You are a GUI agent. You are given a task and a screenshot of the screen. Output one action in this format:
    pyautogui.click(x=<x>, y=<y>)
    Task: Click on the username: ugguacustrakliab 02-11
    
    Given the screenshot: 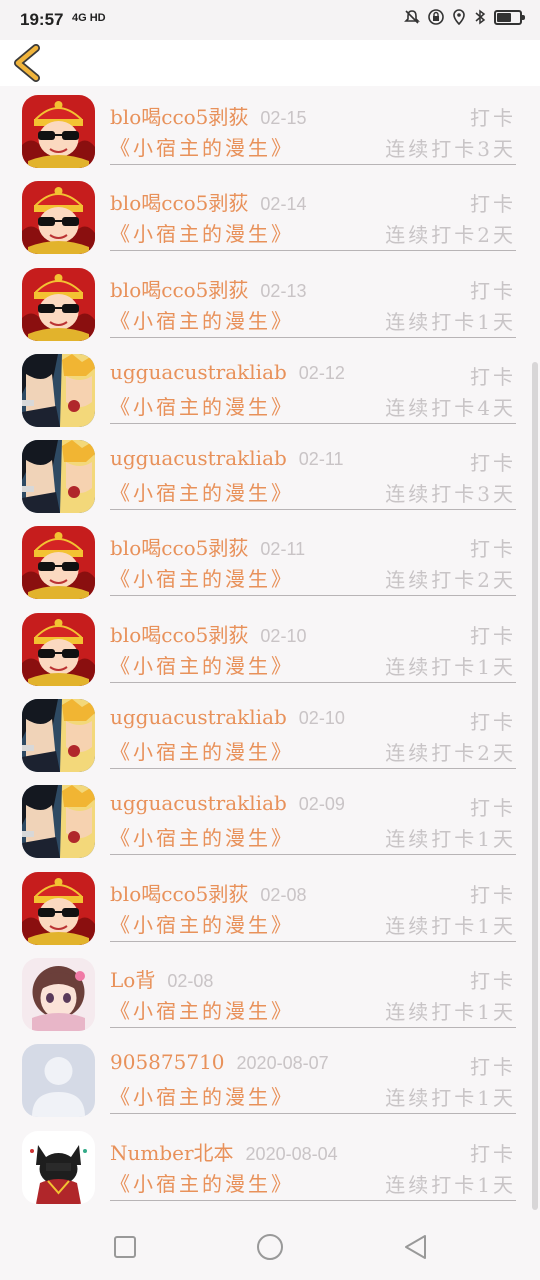 What is the action you would take?
    pyautogui.click(x=227, y=458)
    